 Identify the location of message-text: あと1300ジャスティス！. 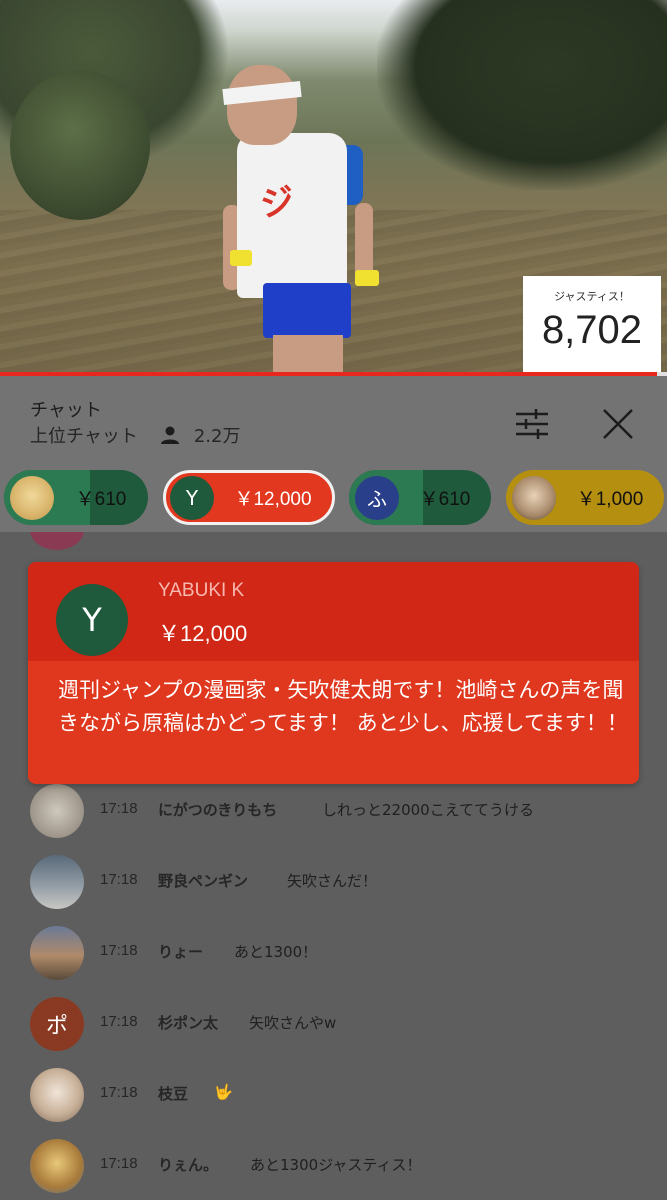
(336, 1165).